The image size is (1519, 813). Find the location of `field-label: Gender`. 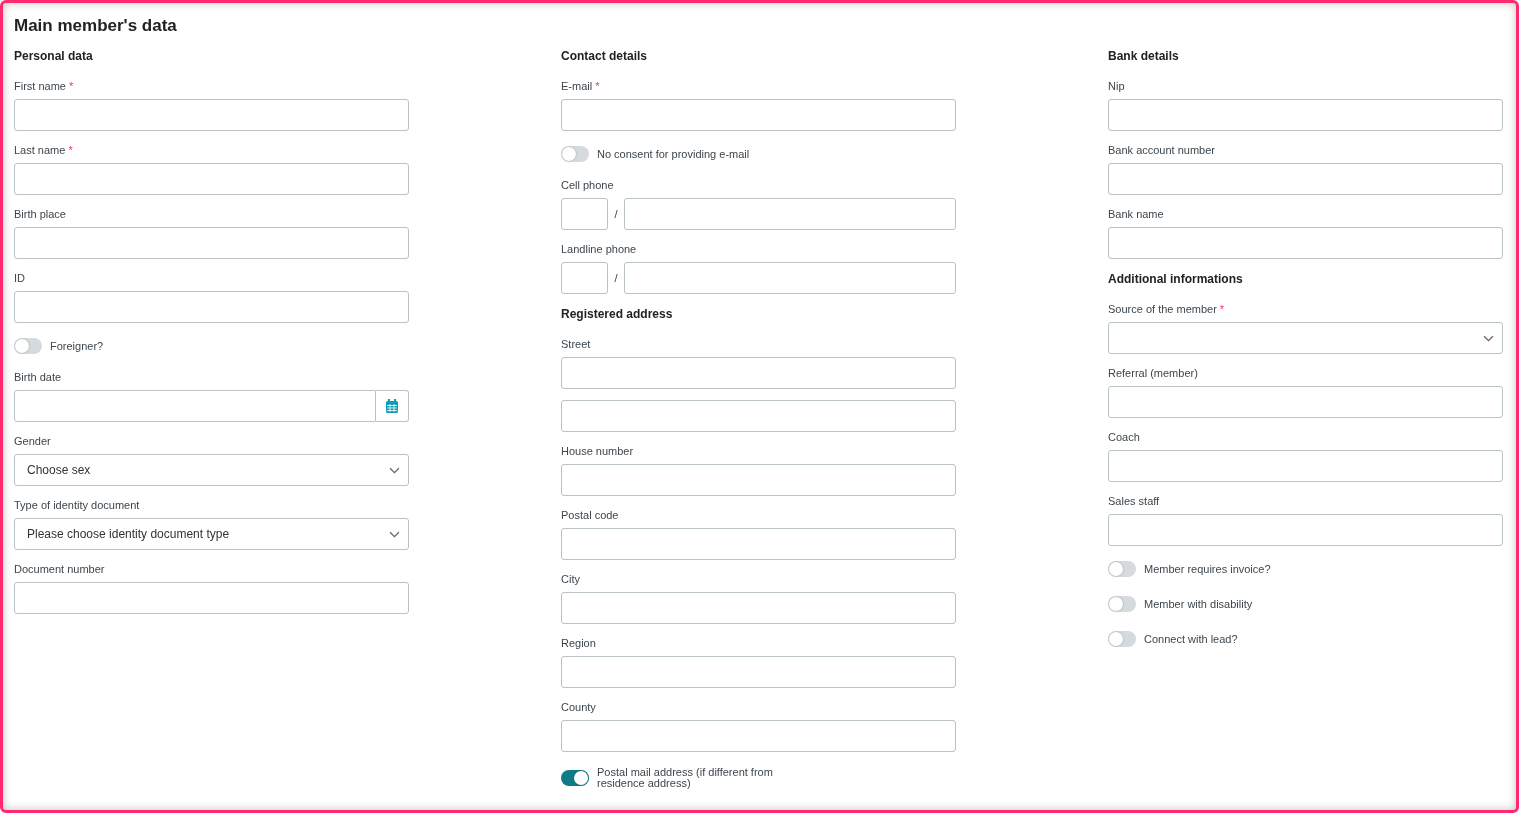

field-label: Gender is located at coordinates (32, 441).